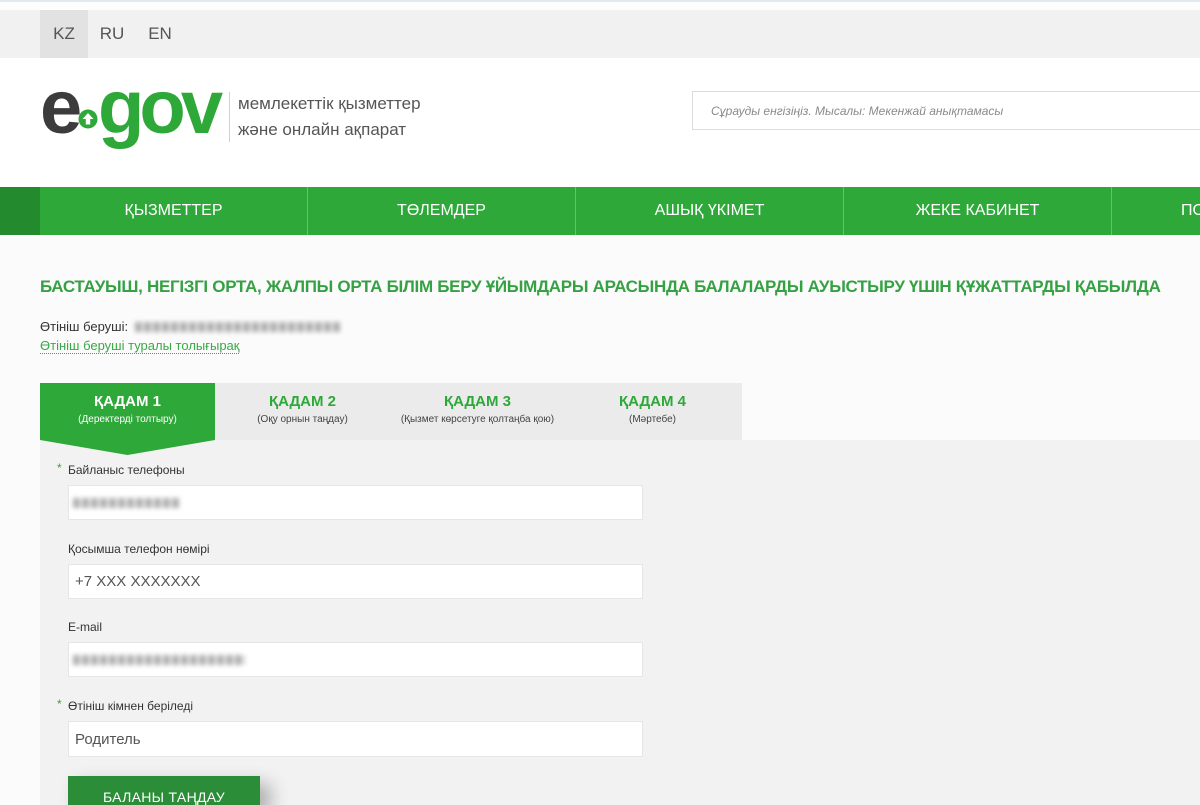  What do you see at coordinates (173, 211) in the screenshot?
I see `nav-item-services: ҚЫЗМЕТТЕР` at bounding box center [173, 211].